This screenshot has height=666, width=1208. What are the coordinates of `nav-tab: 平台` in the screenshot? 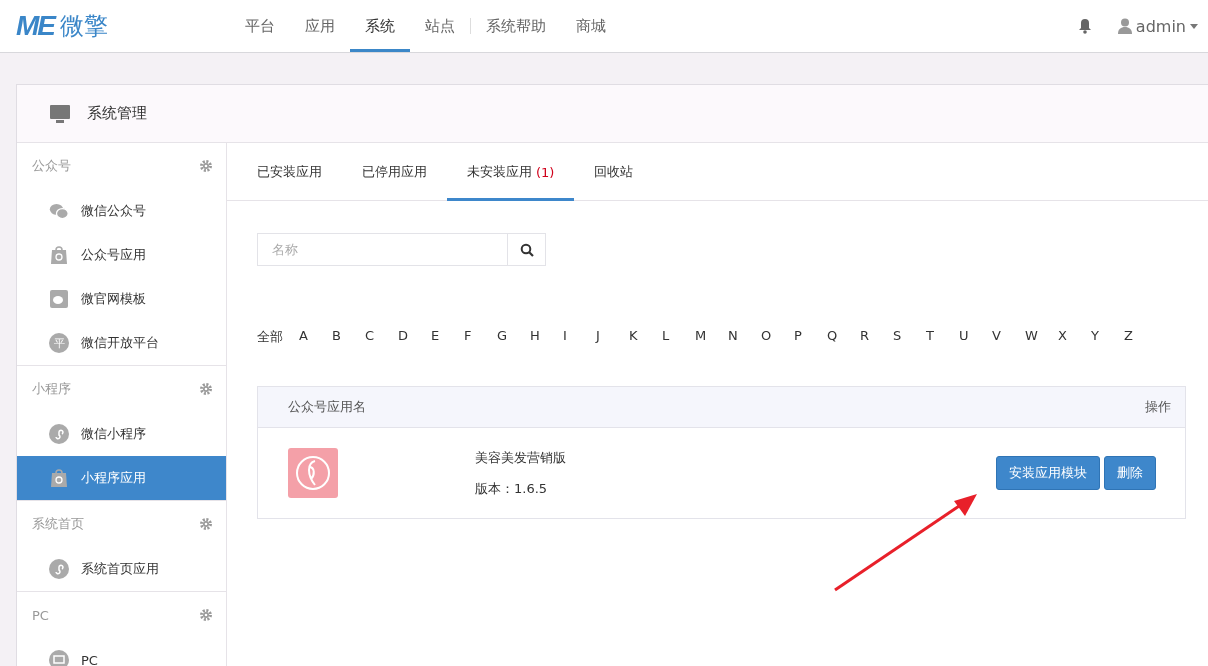 It's located at (260, 26).